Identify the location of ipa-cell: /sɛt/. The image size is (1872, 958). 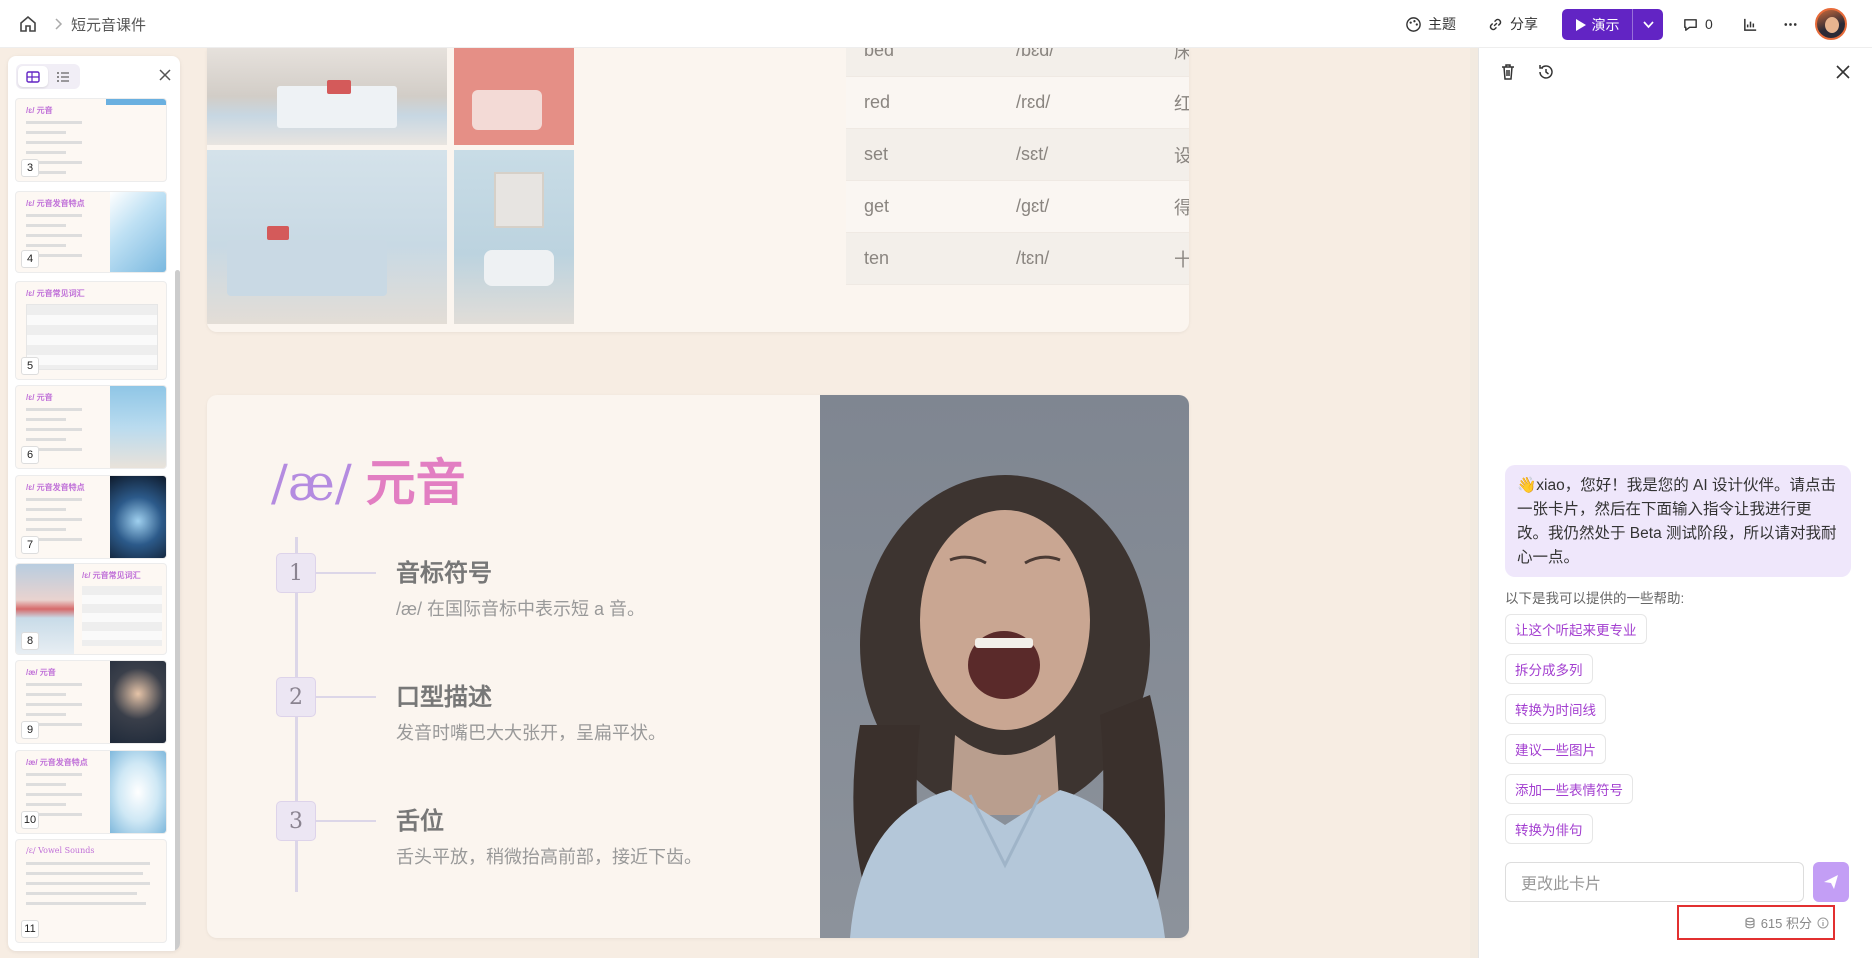
(1032, 154).